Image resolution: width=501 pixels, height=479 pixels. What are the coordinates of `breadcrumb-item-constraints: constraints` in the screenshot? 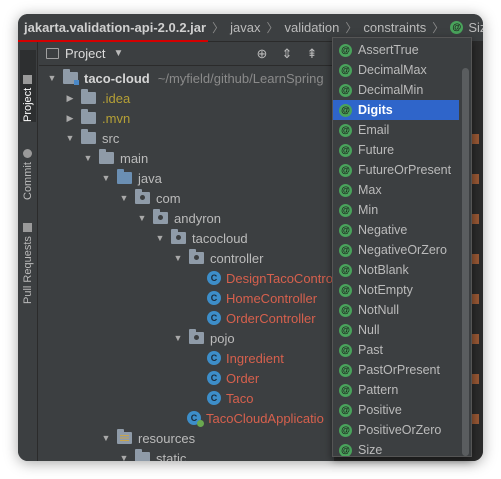 It's located at (394, 27).